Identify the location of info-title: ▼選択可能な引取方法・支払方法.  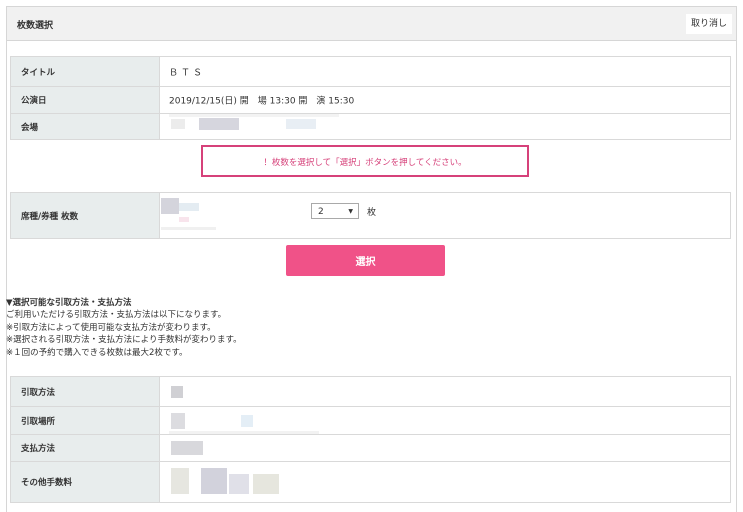
(69, 303).